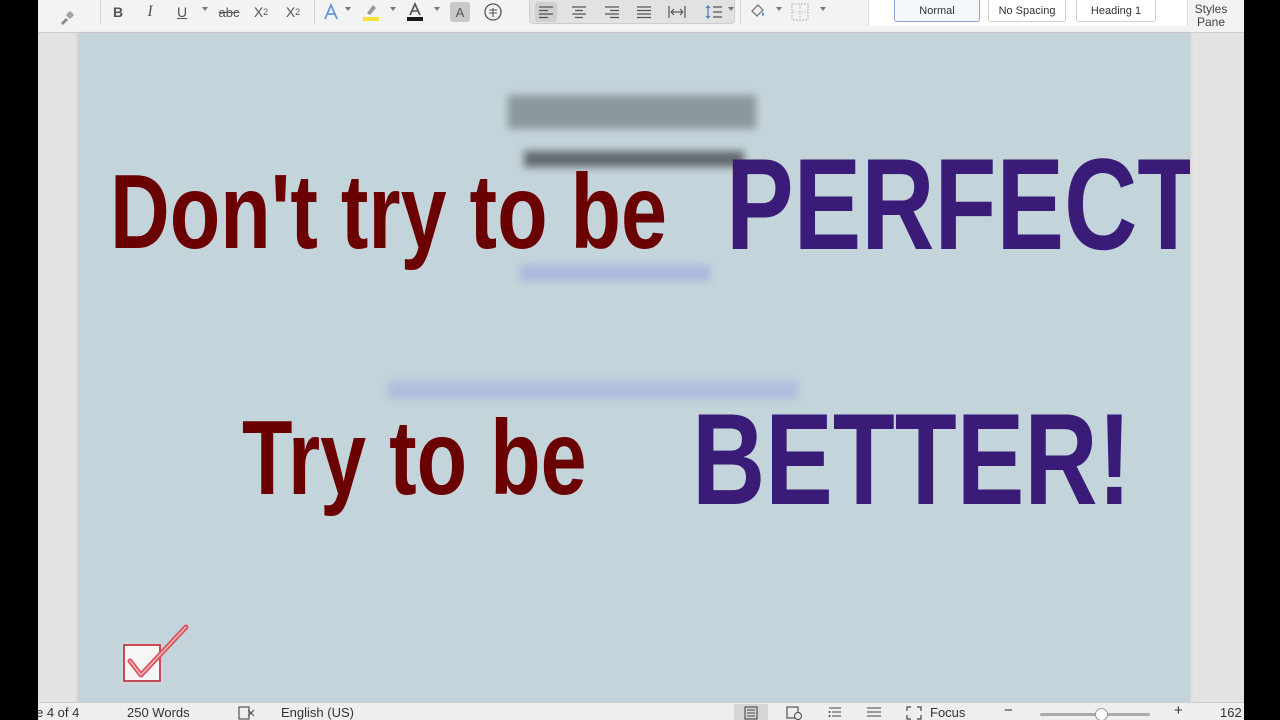 The width and height of the screenshot is (1280, 720). I want to click on strikethrough-button: abc, so click(229, 12).